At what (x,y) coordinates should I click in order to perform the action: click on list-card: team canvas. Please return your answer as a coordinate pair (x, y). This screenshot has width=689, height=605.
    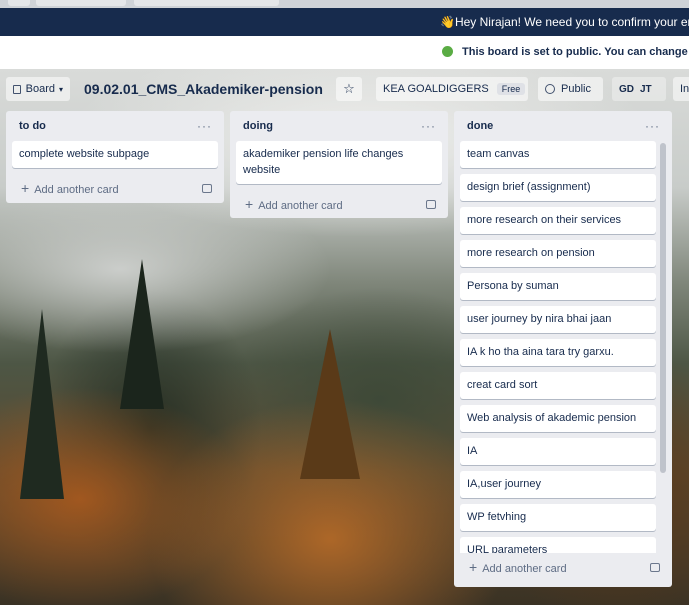
    Looking at the image, I should click on (558, 154).